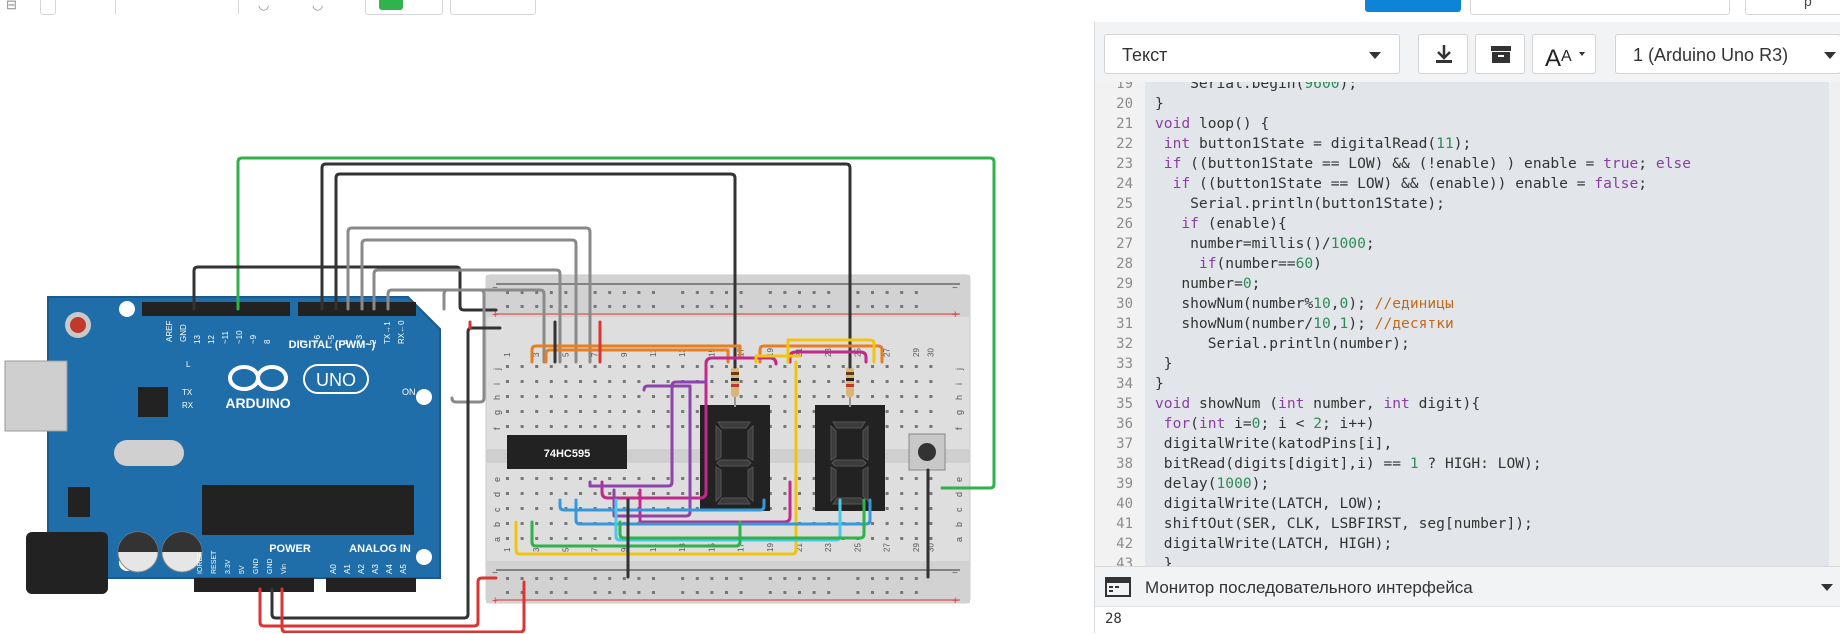 The height and width of the screenshot is (634, 1840). What do you see at coordinates (1113, 619) in the screenshot?
I see `serial-output-line: 28` at bounding box center [1113, 619].